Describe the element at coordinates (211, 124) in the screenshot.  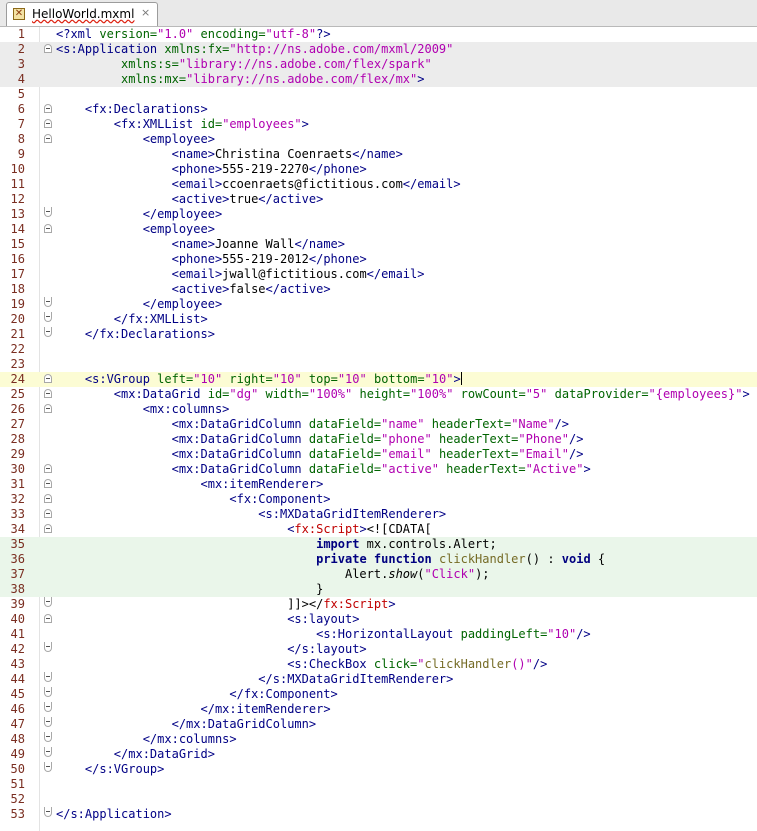
I see `code-token: id=` at that location.